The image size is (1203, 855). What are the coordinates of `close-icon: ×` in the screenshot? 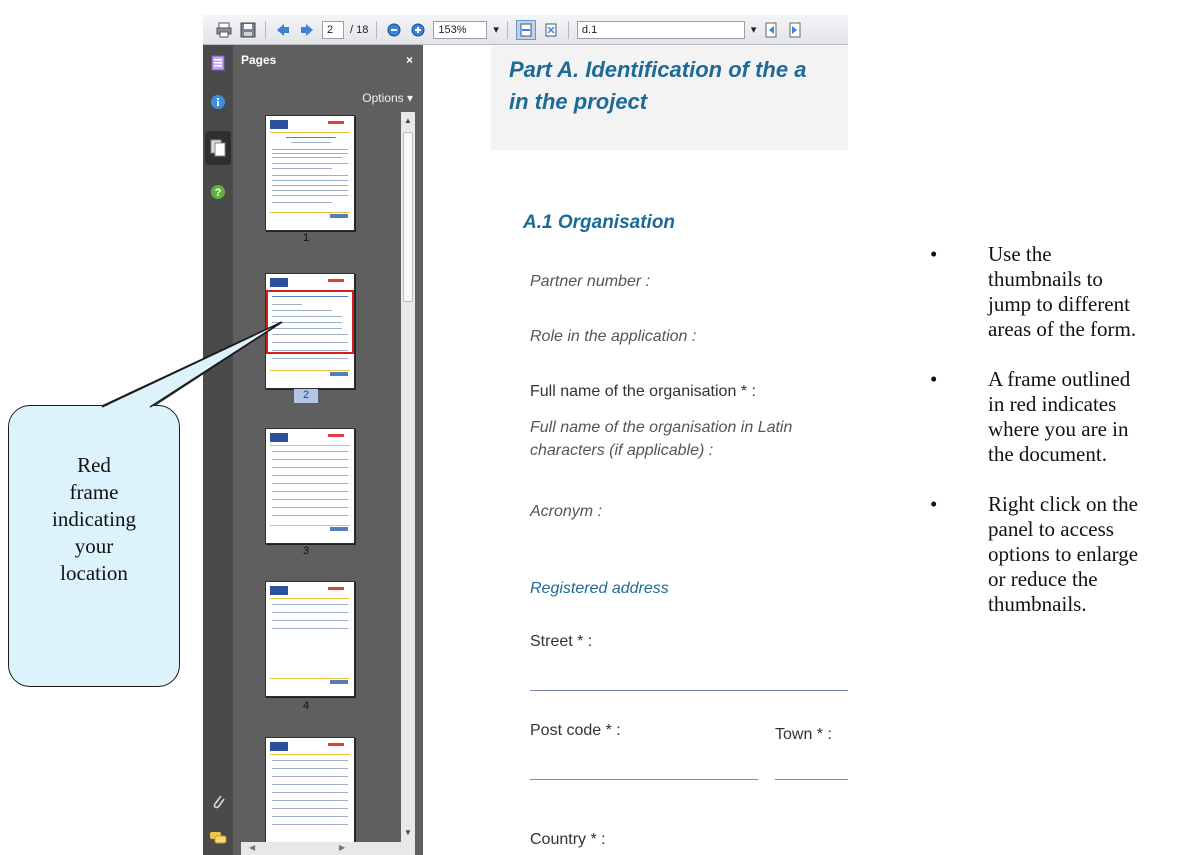 It's located at (409, 60).